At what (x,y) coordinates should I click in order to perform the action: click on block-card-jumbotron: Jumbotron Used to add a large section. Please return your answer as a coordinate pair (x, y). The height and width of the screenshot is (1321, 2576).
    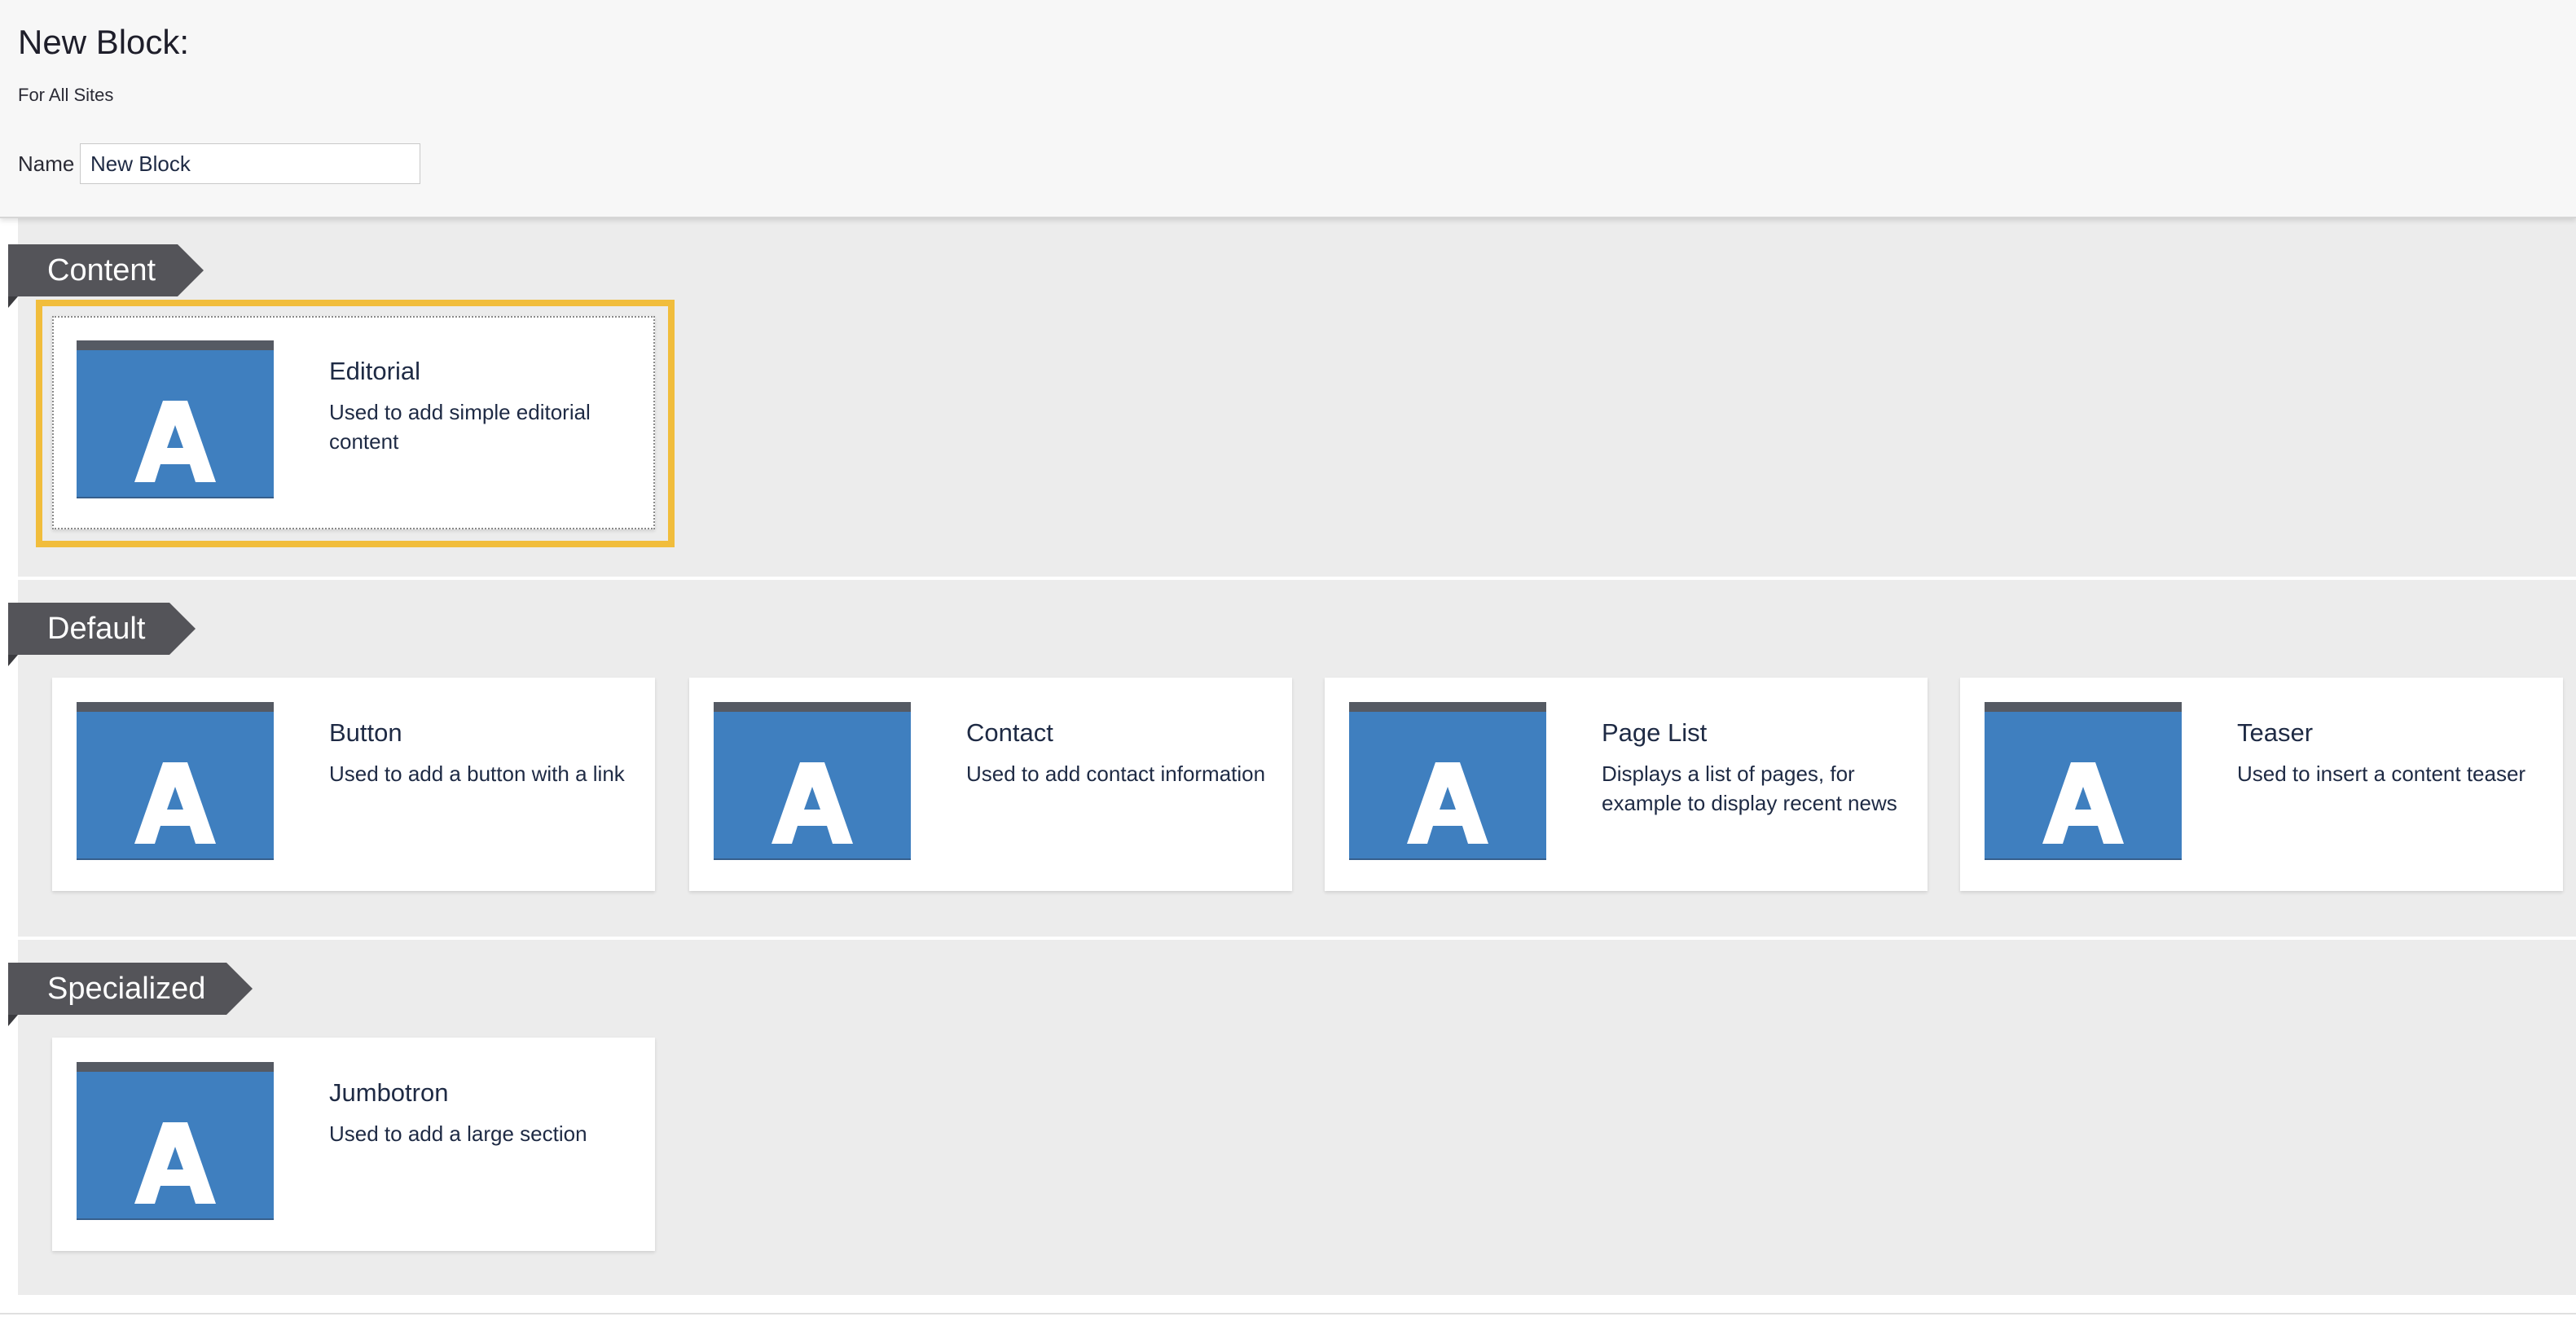
    Looking at the image, I should click on (353, 1145).